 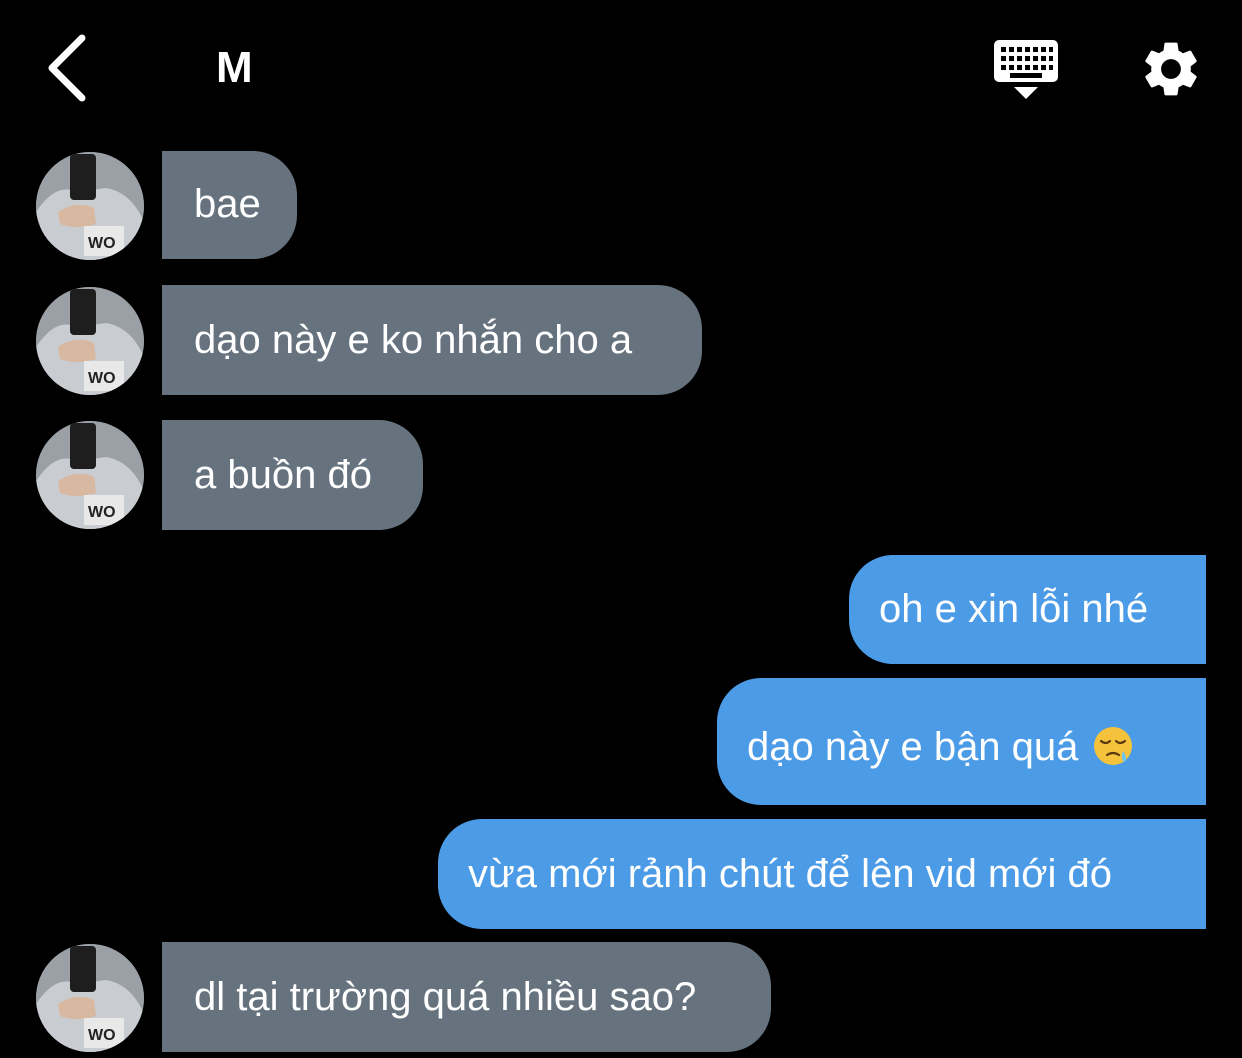 I want to click on keyboard-button, so click(x=1026, y=70).